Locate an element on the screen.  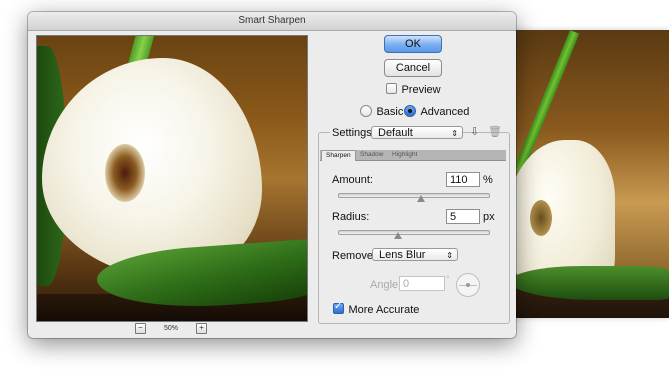
tab-sharpen: Sharpen is located at coordinates (338, 155).